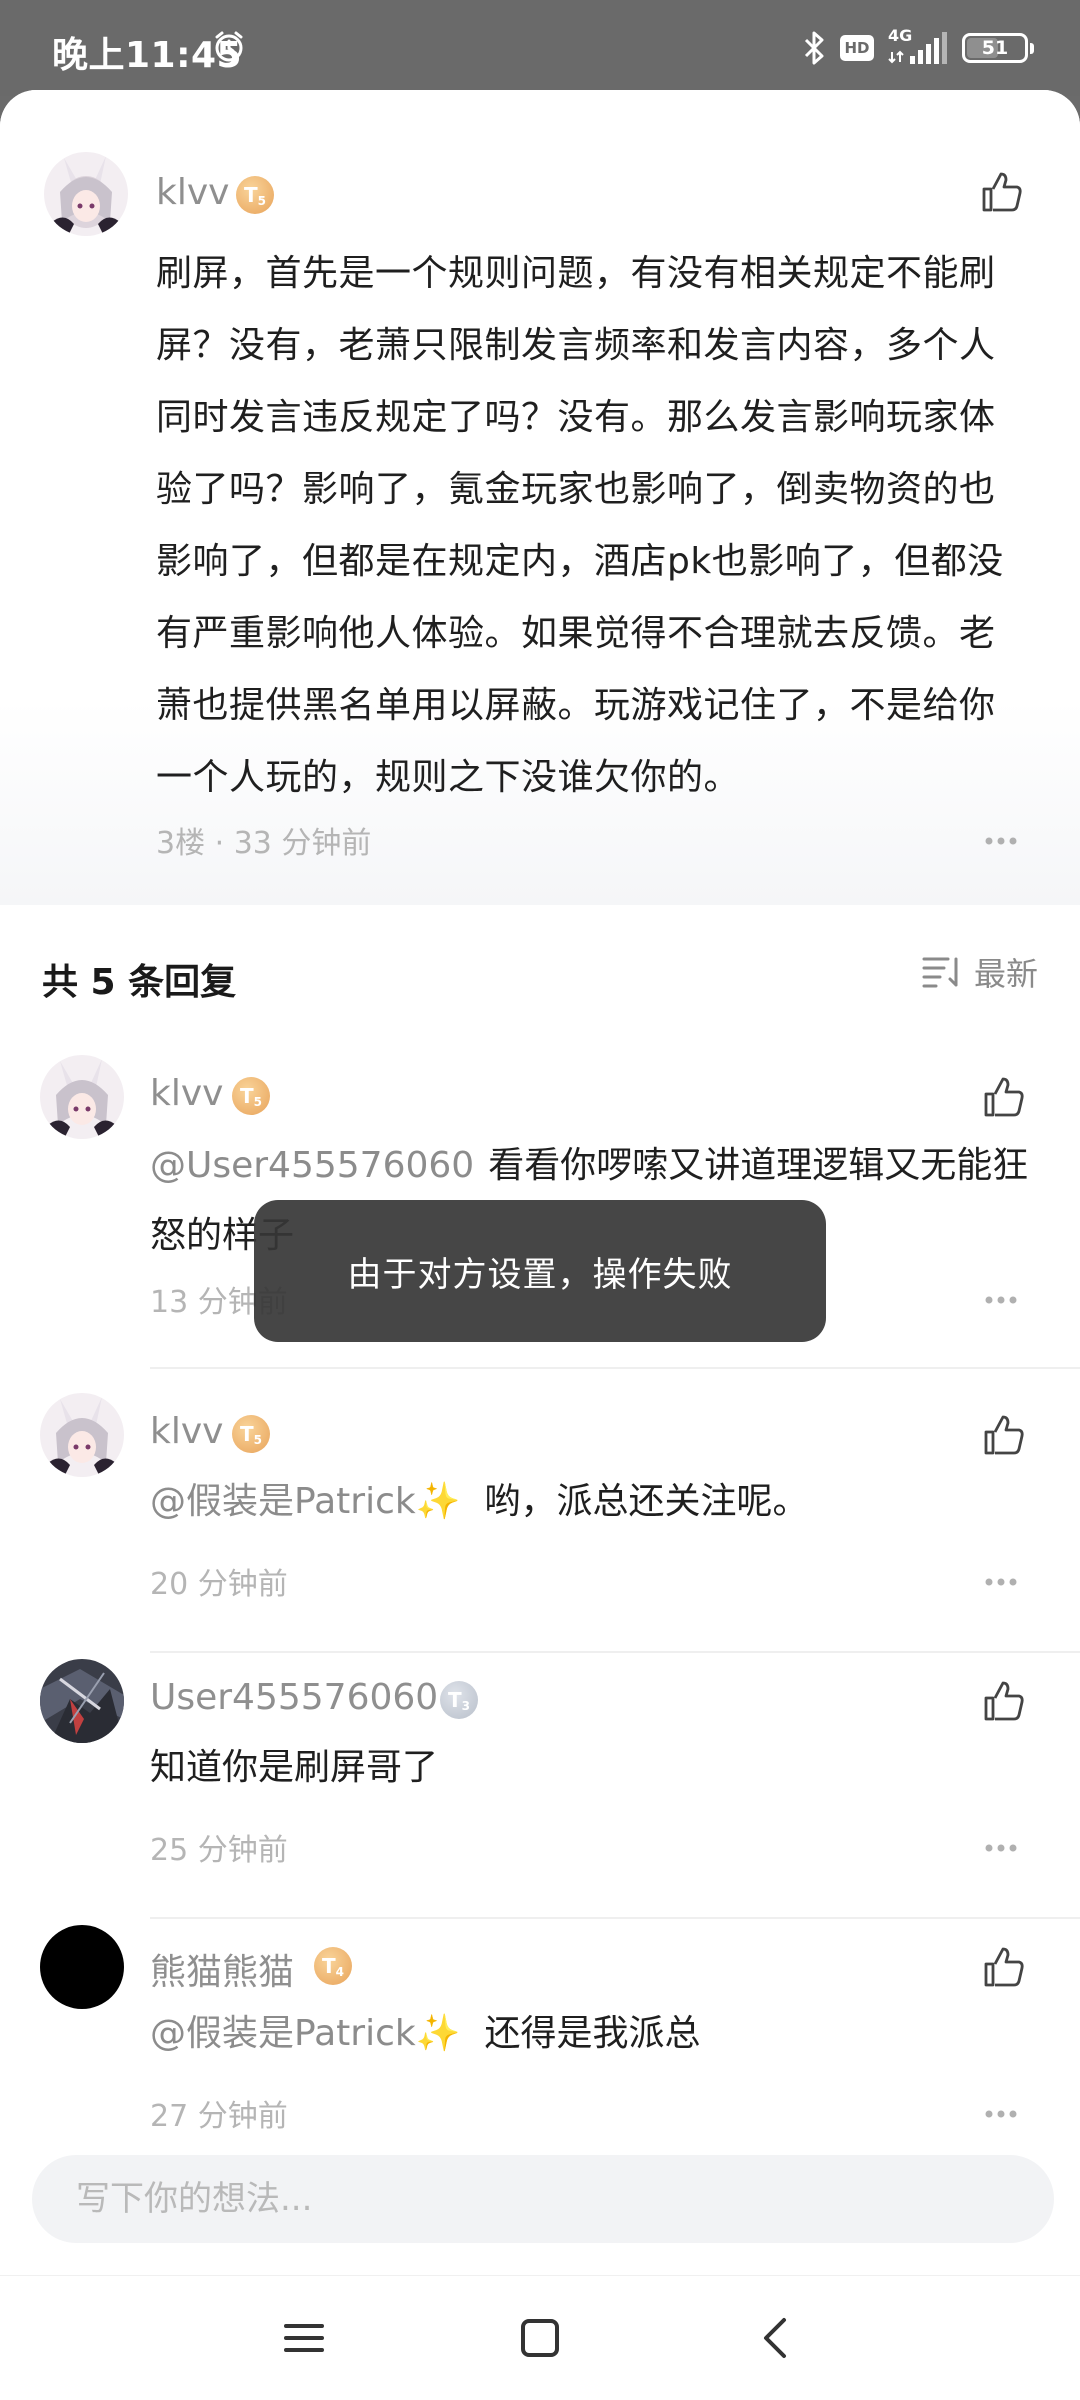 This screenshot has height=2400, width=1080. I want to click on username: 熊猫熊猫, so click(222, 1969).